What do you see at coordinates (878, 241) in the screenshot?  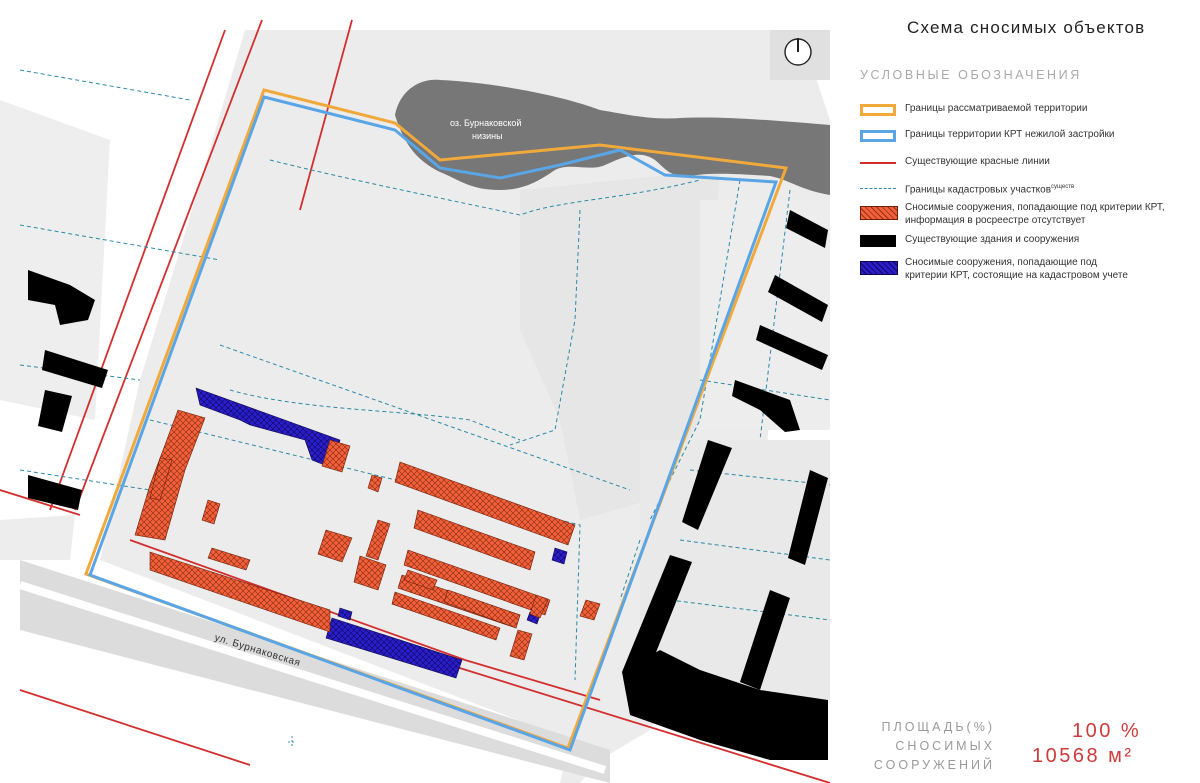 I see `black-fill-swatch` at bounding box center [878, 241].